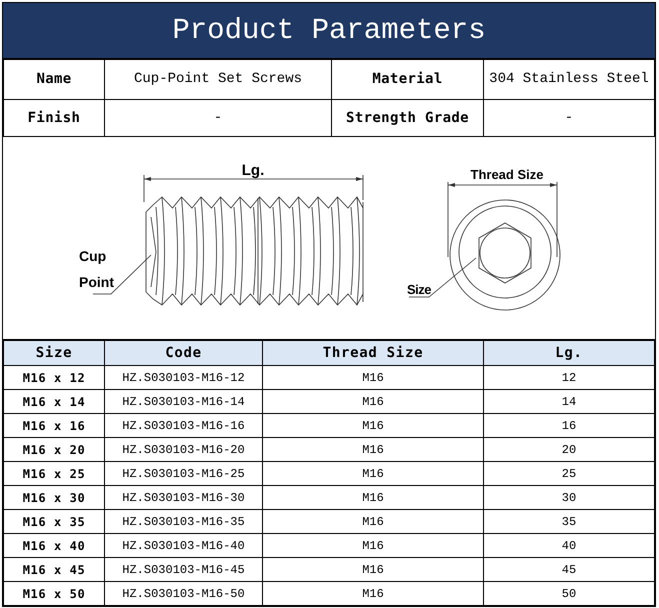  Describe the element at coordinates (569, 353) in the screenshot. I see `column-header: Lg.` at that location.